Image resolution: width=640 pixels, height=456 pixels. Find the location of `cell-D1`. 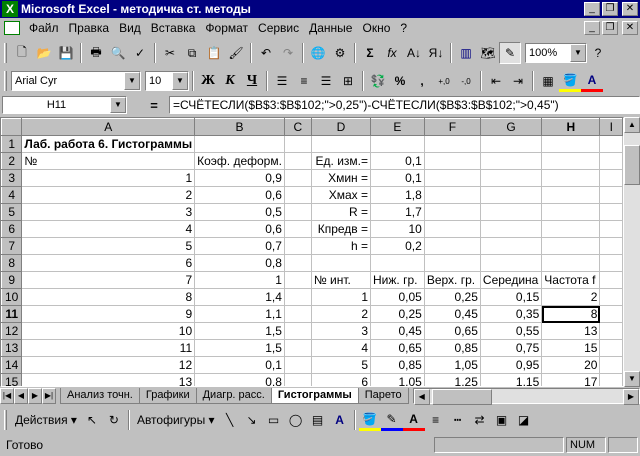

cell-D1 is located at coordinates (341, 144).